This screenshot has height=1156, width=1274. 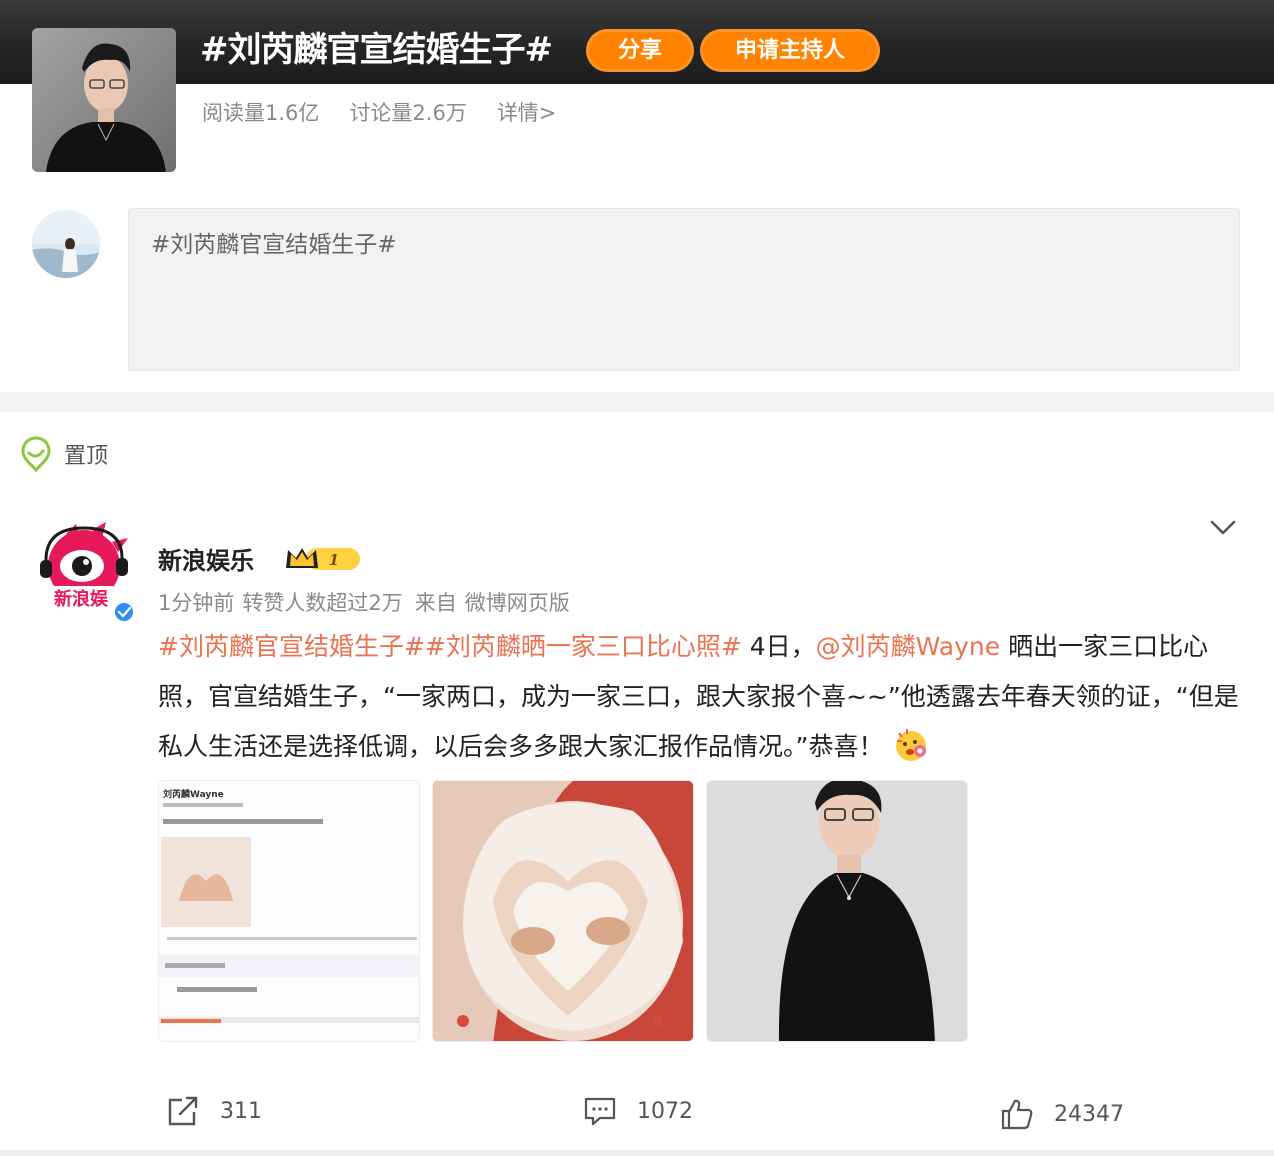 I want to click on svg-text: 新浪娱, so click(x=81, y=599).